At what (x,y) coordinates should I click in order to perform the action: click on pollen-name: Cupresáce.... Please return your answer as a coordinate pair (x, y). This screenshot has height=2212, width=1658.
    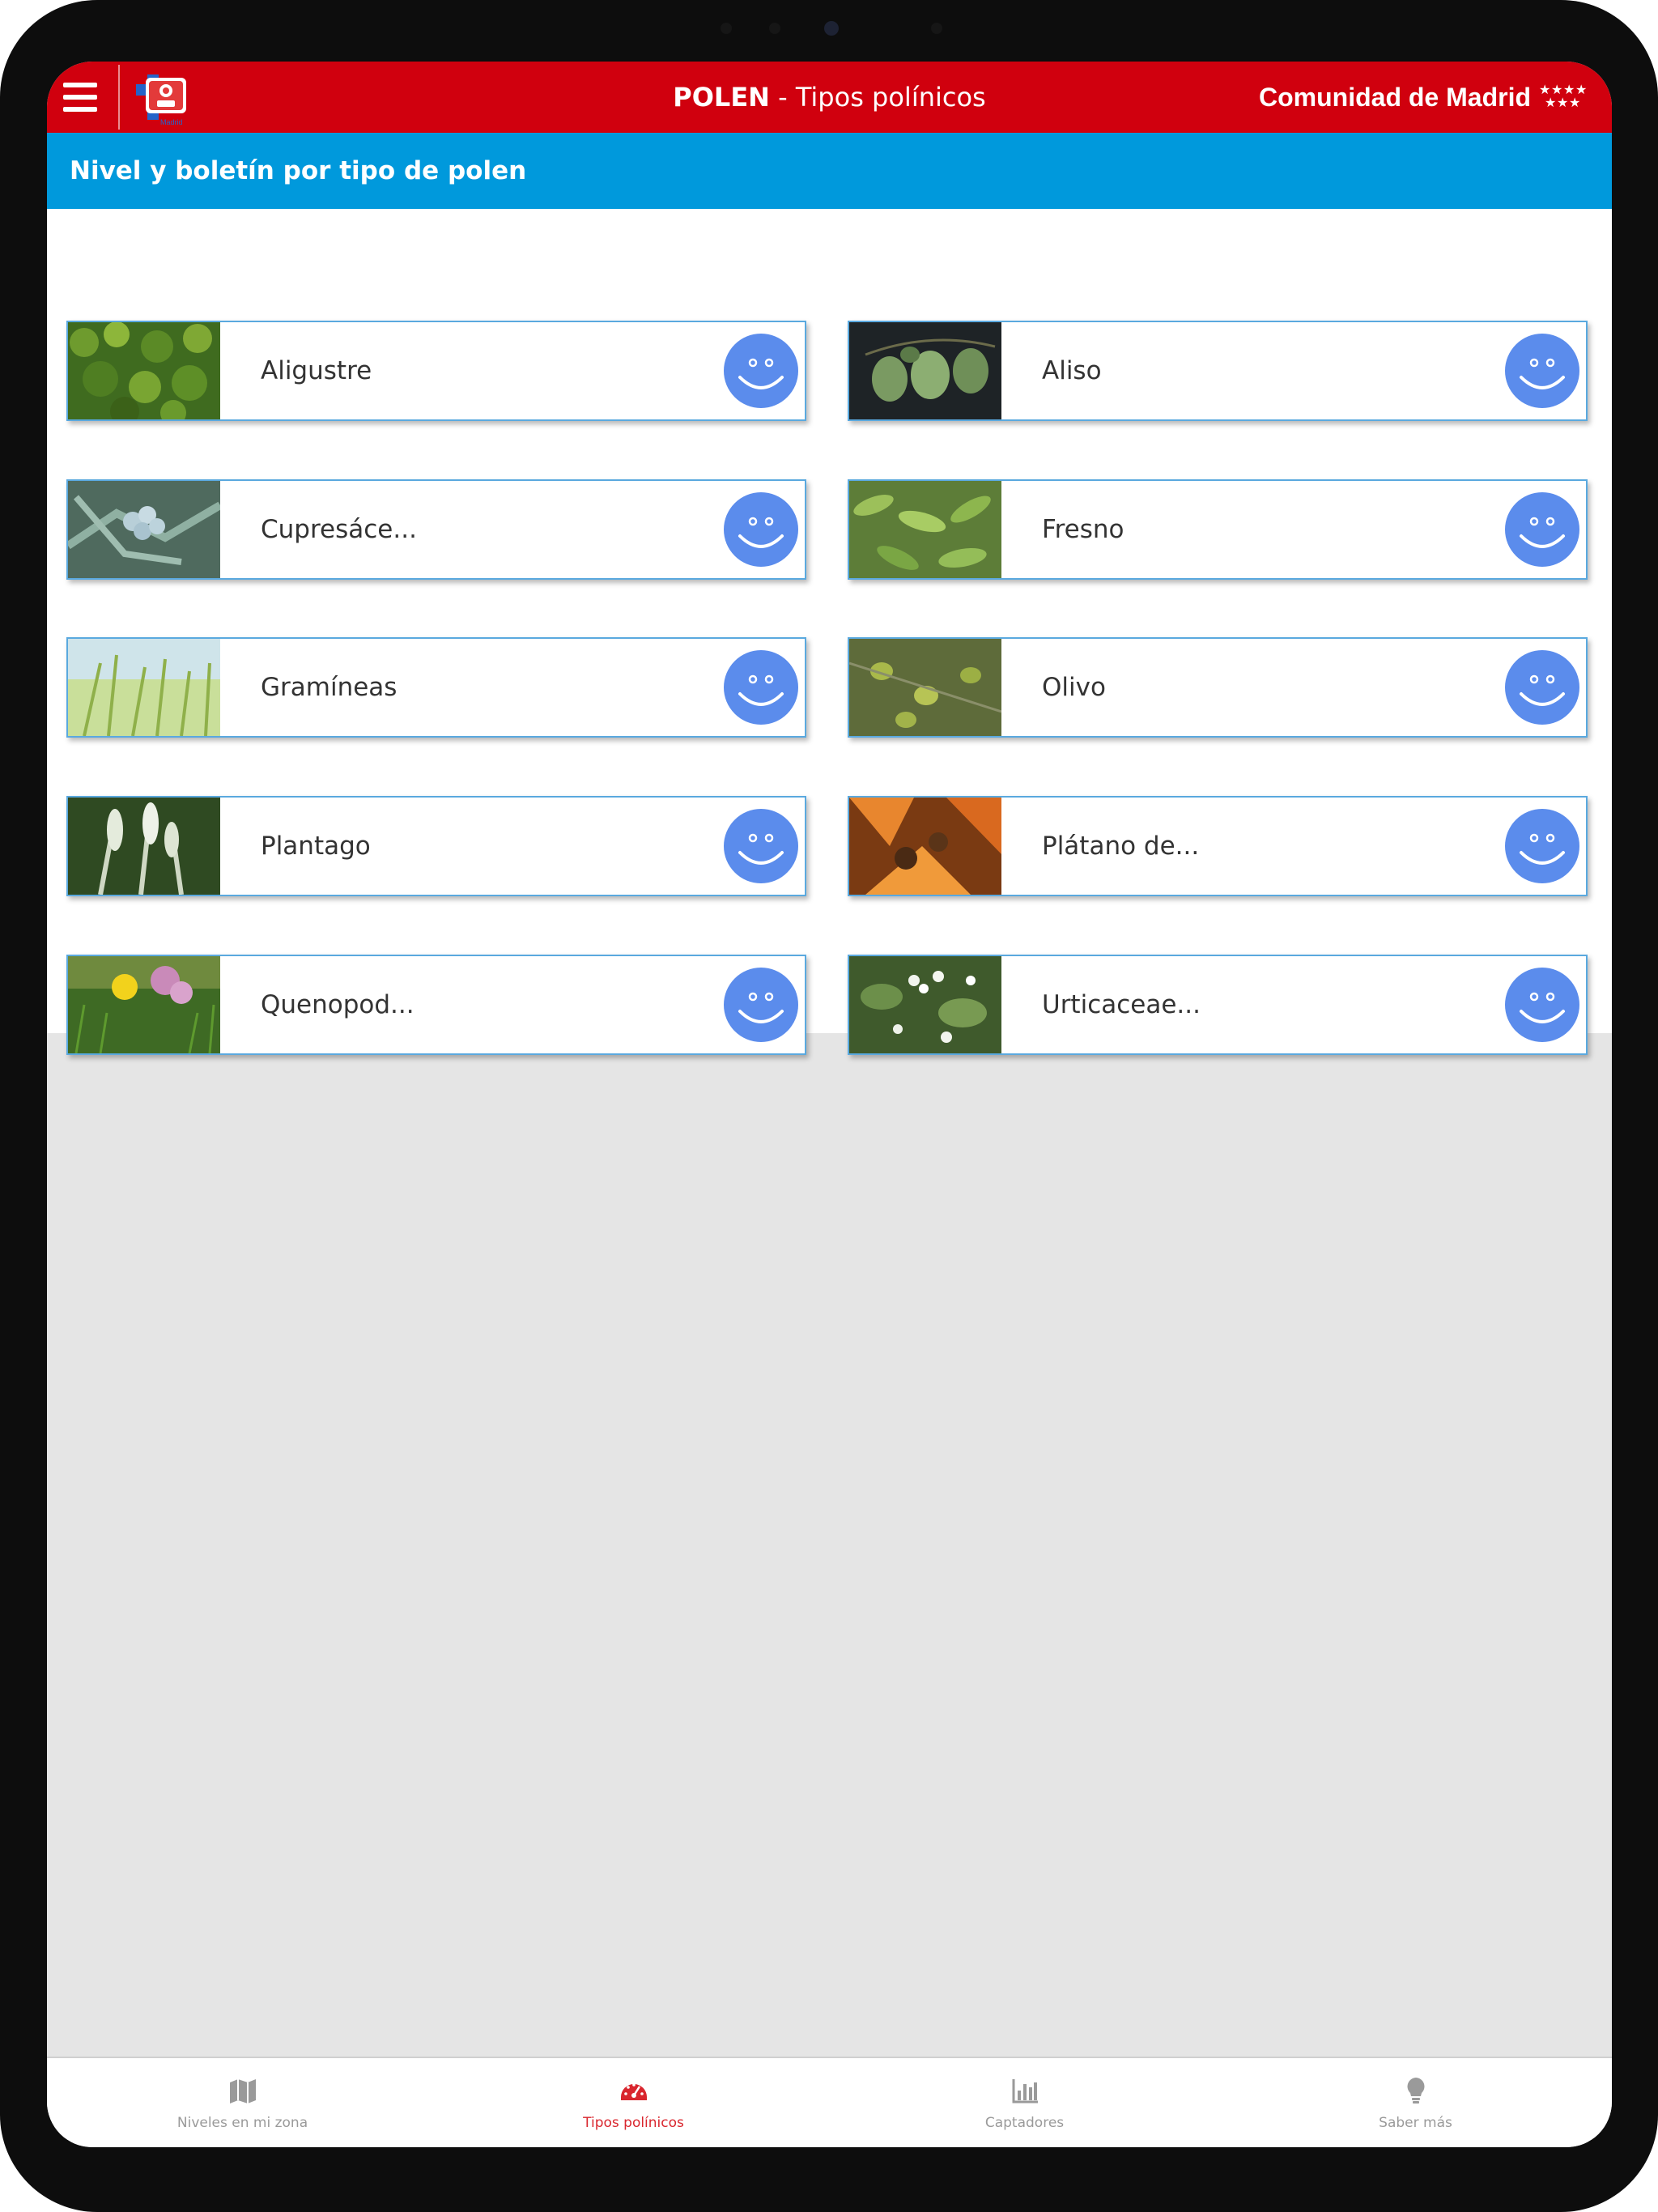
    Looking at the image, I should click on (339, 530).